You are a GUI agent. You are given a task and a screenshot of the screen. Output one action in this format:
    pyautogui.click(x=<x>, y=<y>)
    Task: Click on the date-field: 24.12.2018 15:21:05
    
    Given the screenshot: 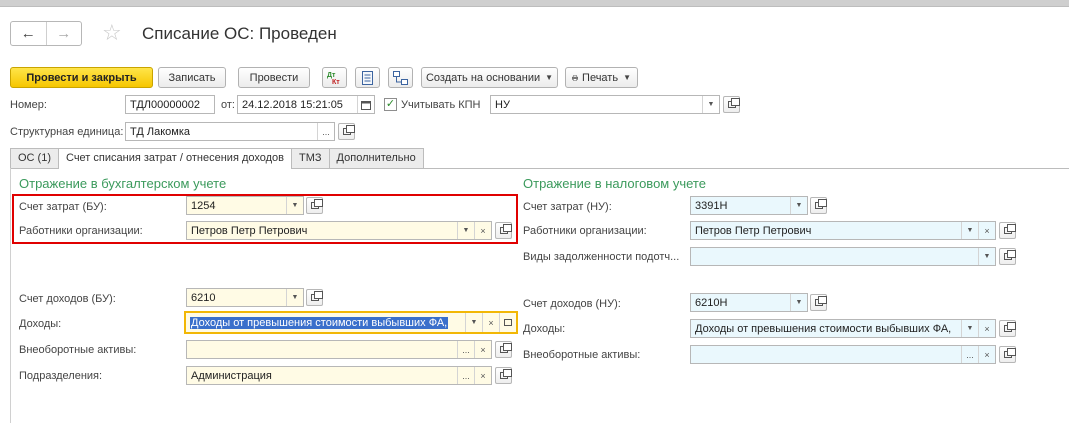 What is the action you would take?
    pyautogui.click(x=306, y=104)
    